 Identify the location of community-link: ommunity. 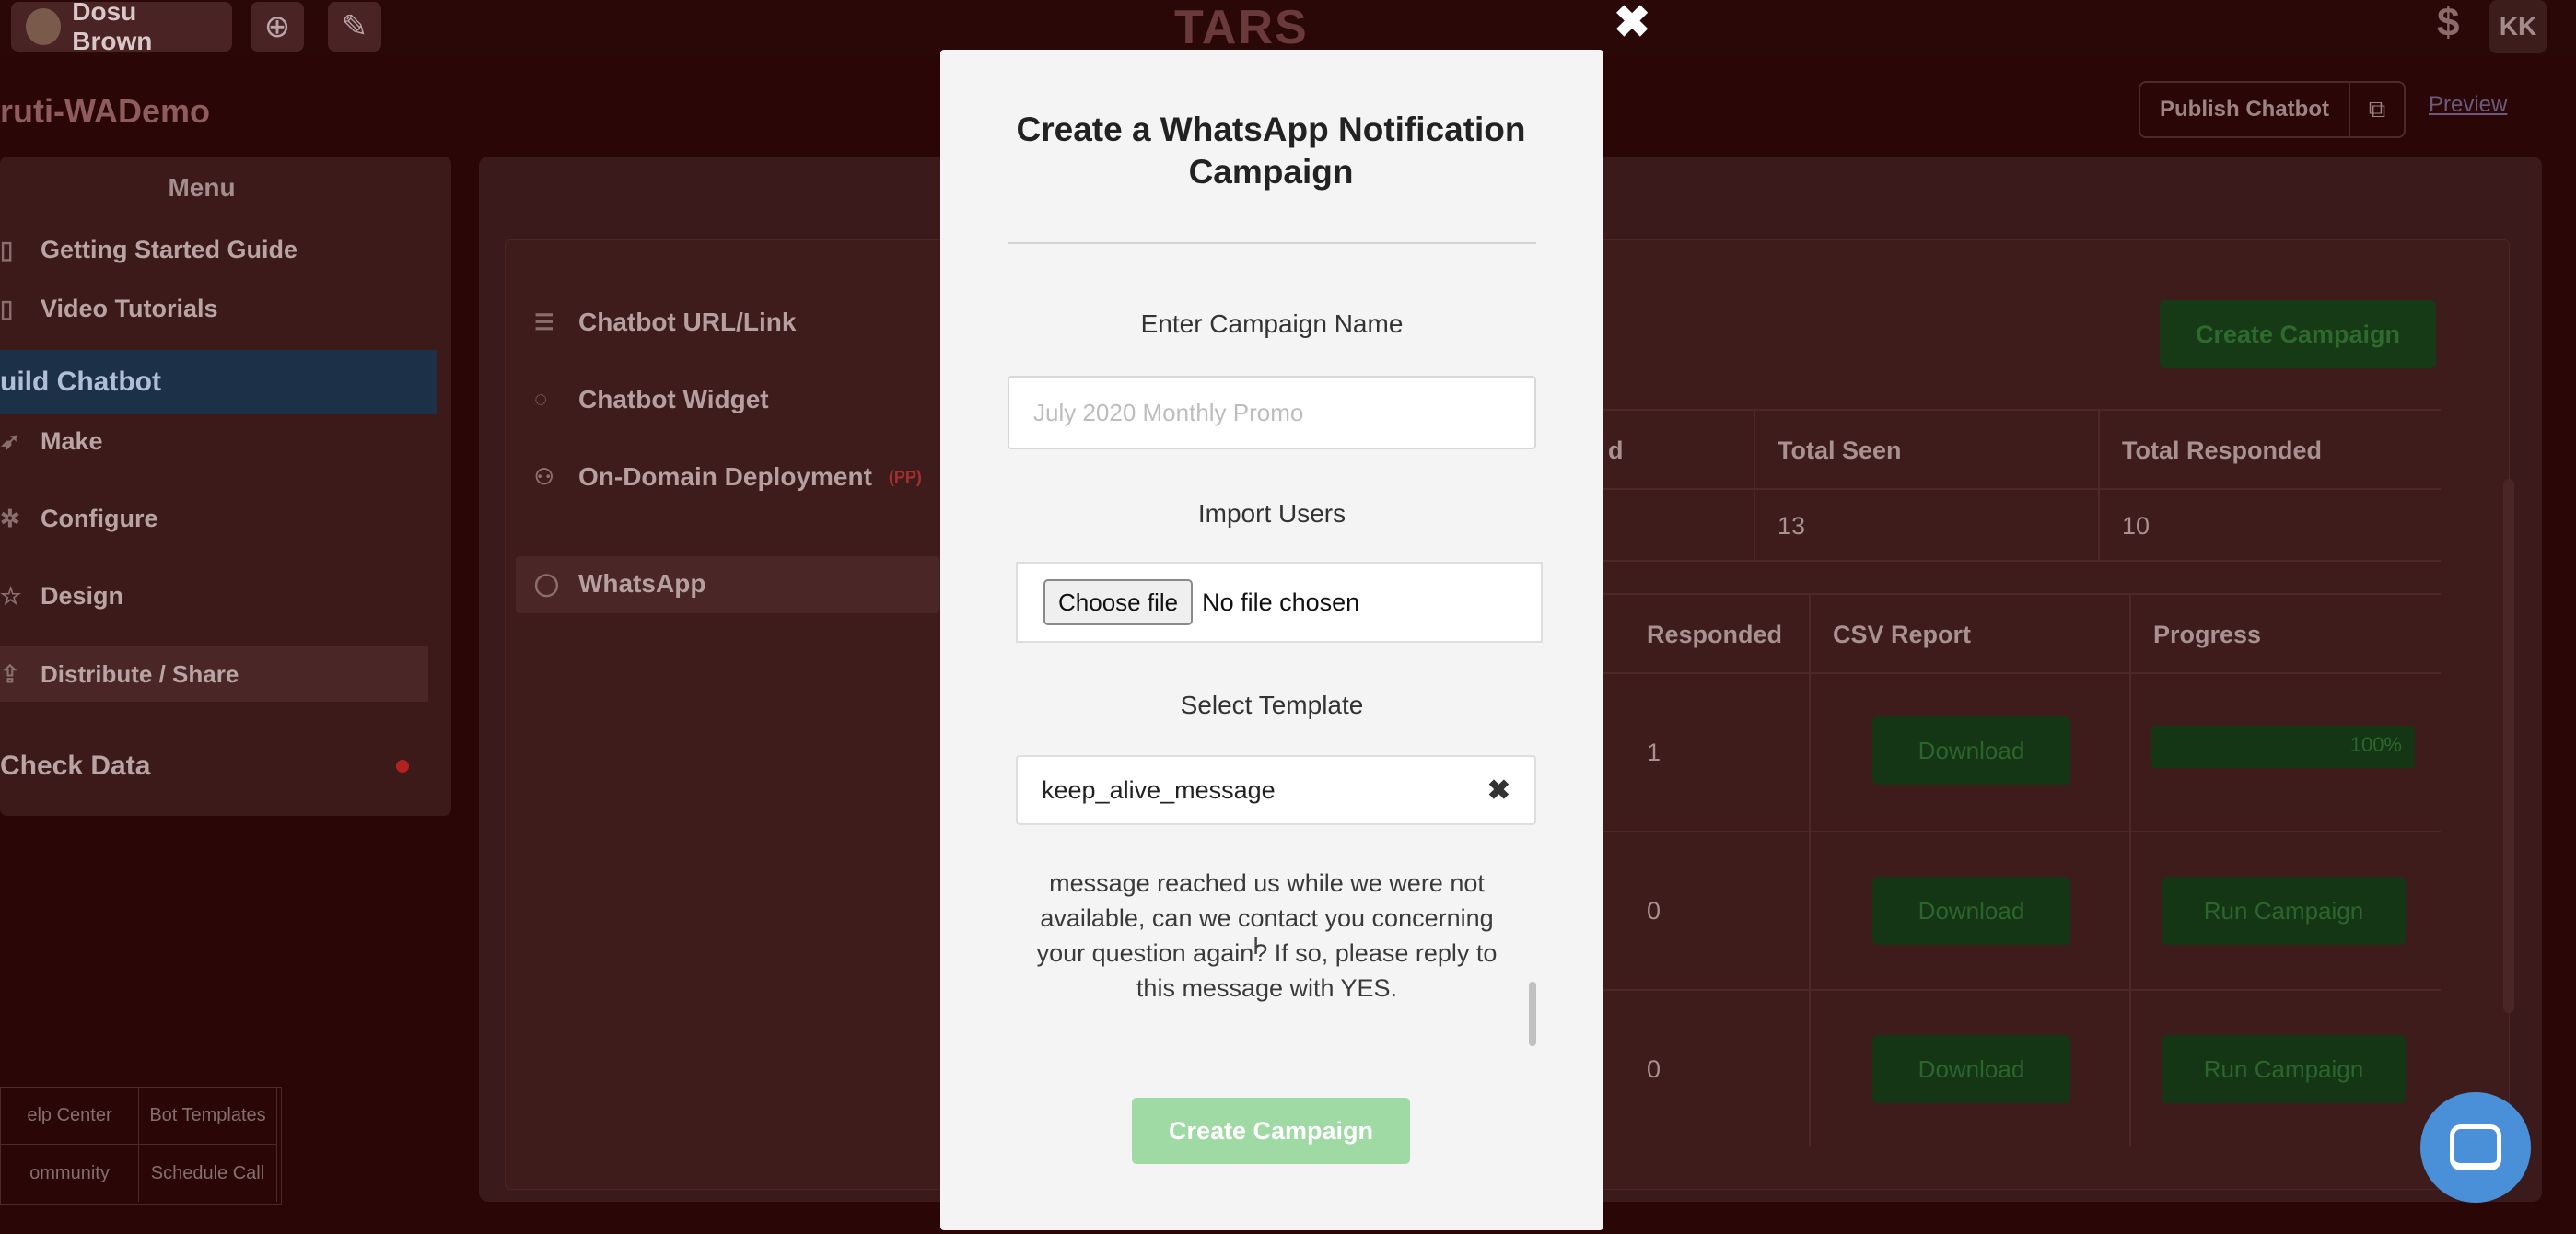
(70, 1174).